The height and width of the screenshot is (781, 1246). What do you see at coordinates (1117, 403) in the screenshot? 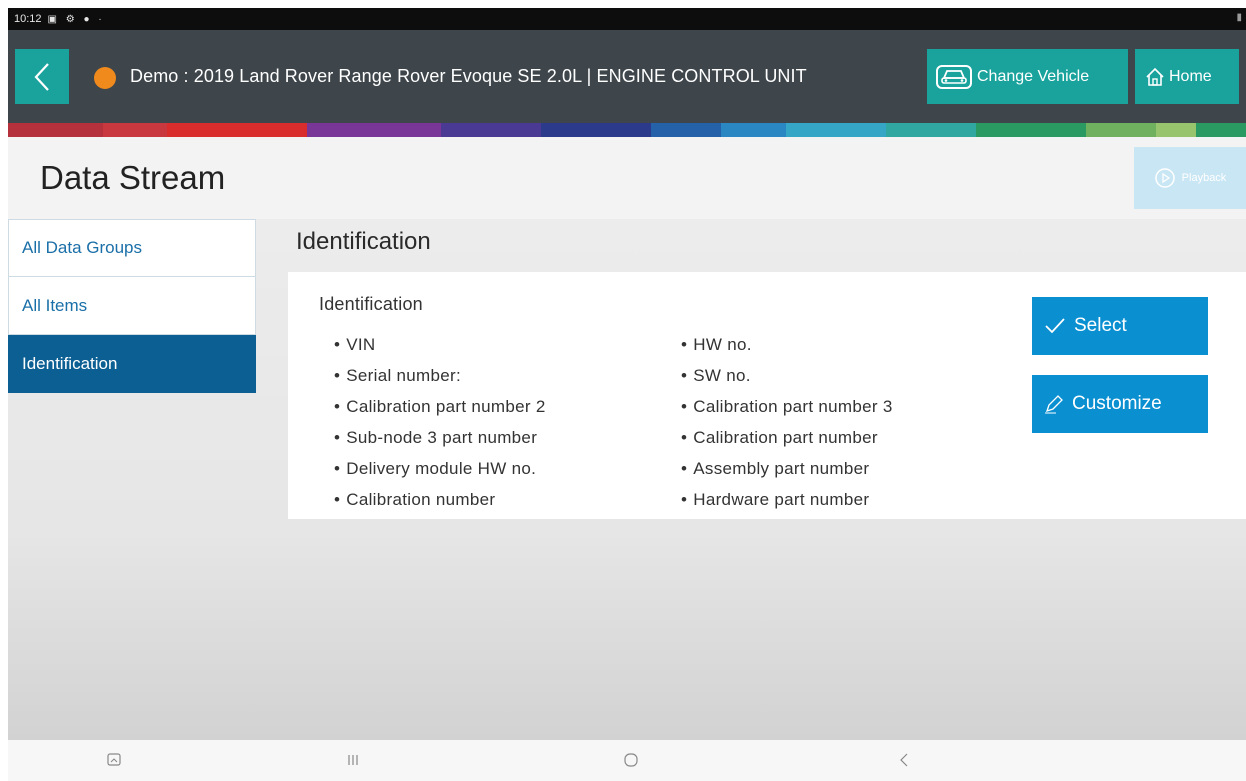
I see `customize-label: Customize` at bounding box center [1117, 403].